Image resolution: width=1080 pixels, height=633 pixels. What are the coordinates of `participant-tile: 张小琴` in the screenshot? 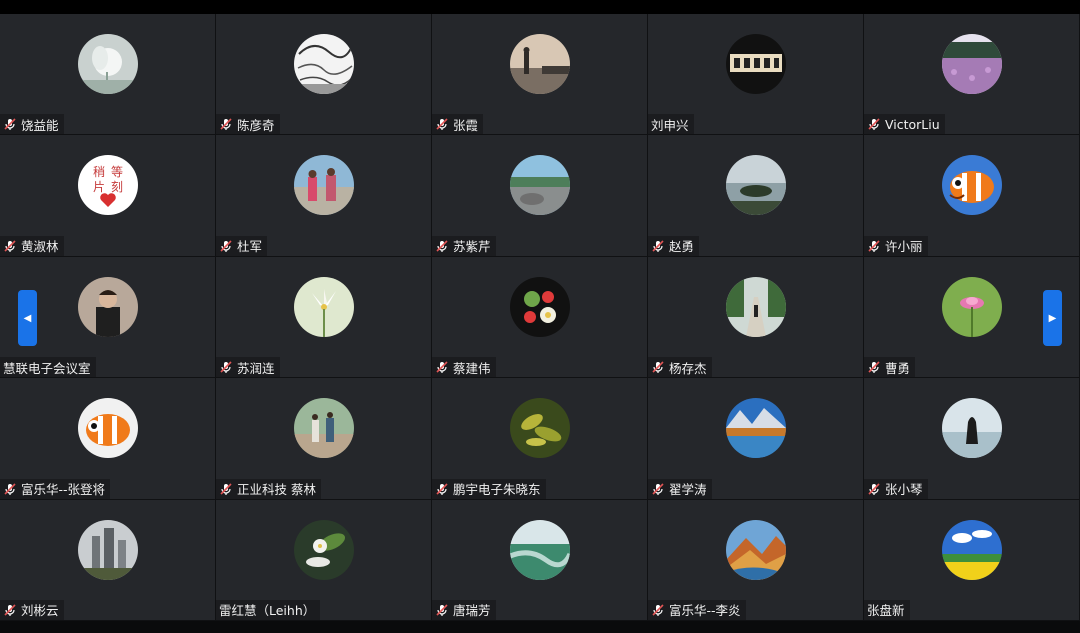 It's located at (972, 439).